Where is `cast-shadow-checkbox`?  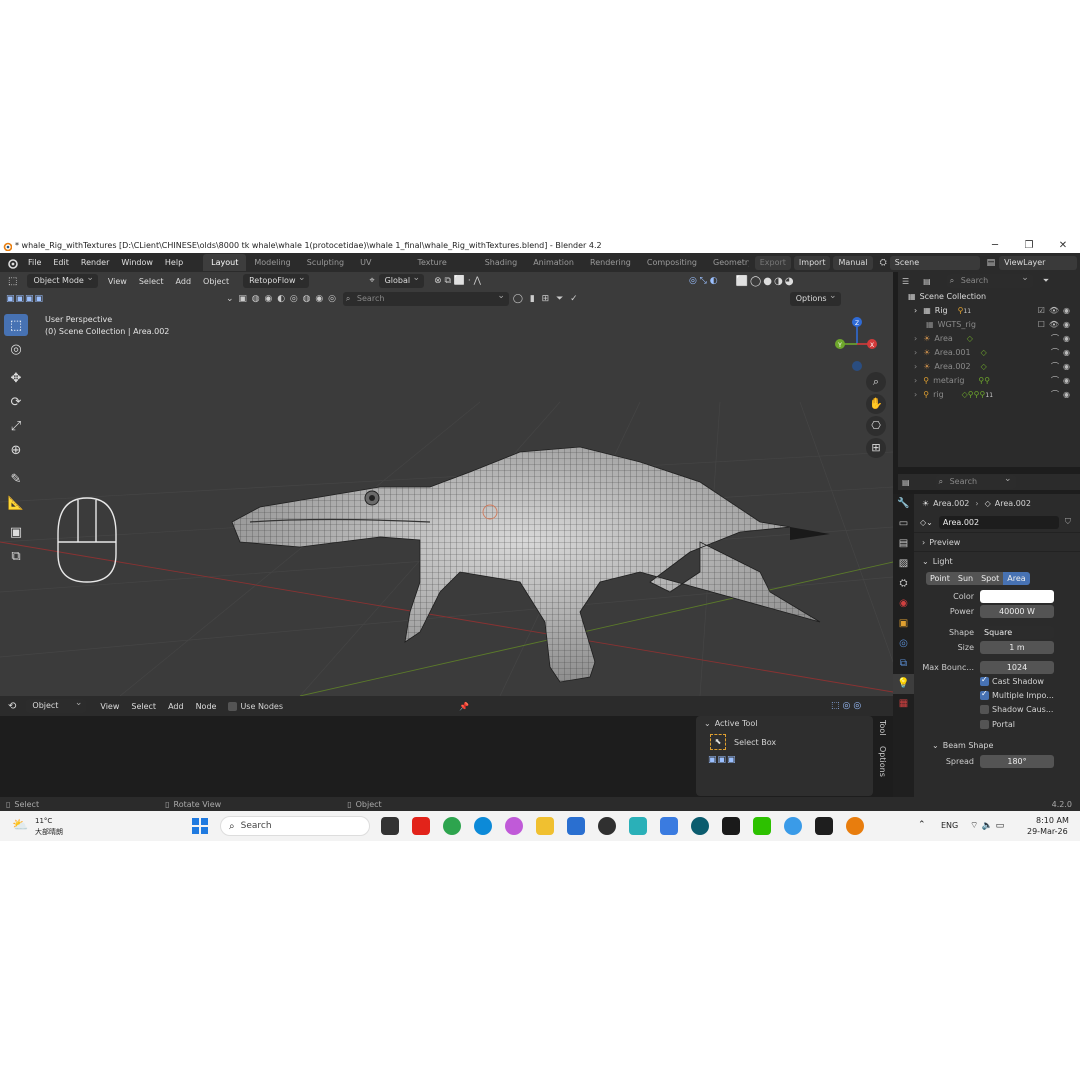 cast-shadow-checkbox is located at coordinates (984, 680).